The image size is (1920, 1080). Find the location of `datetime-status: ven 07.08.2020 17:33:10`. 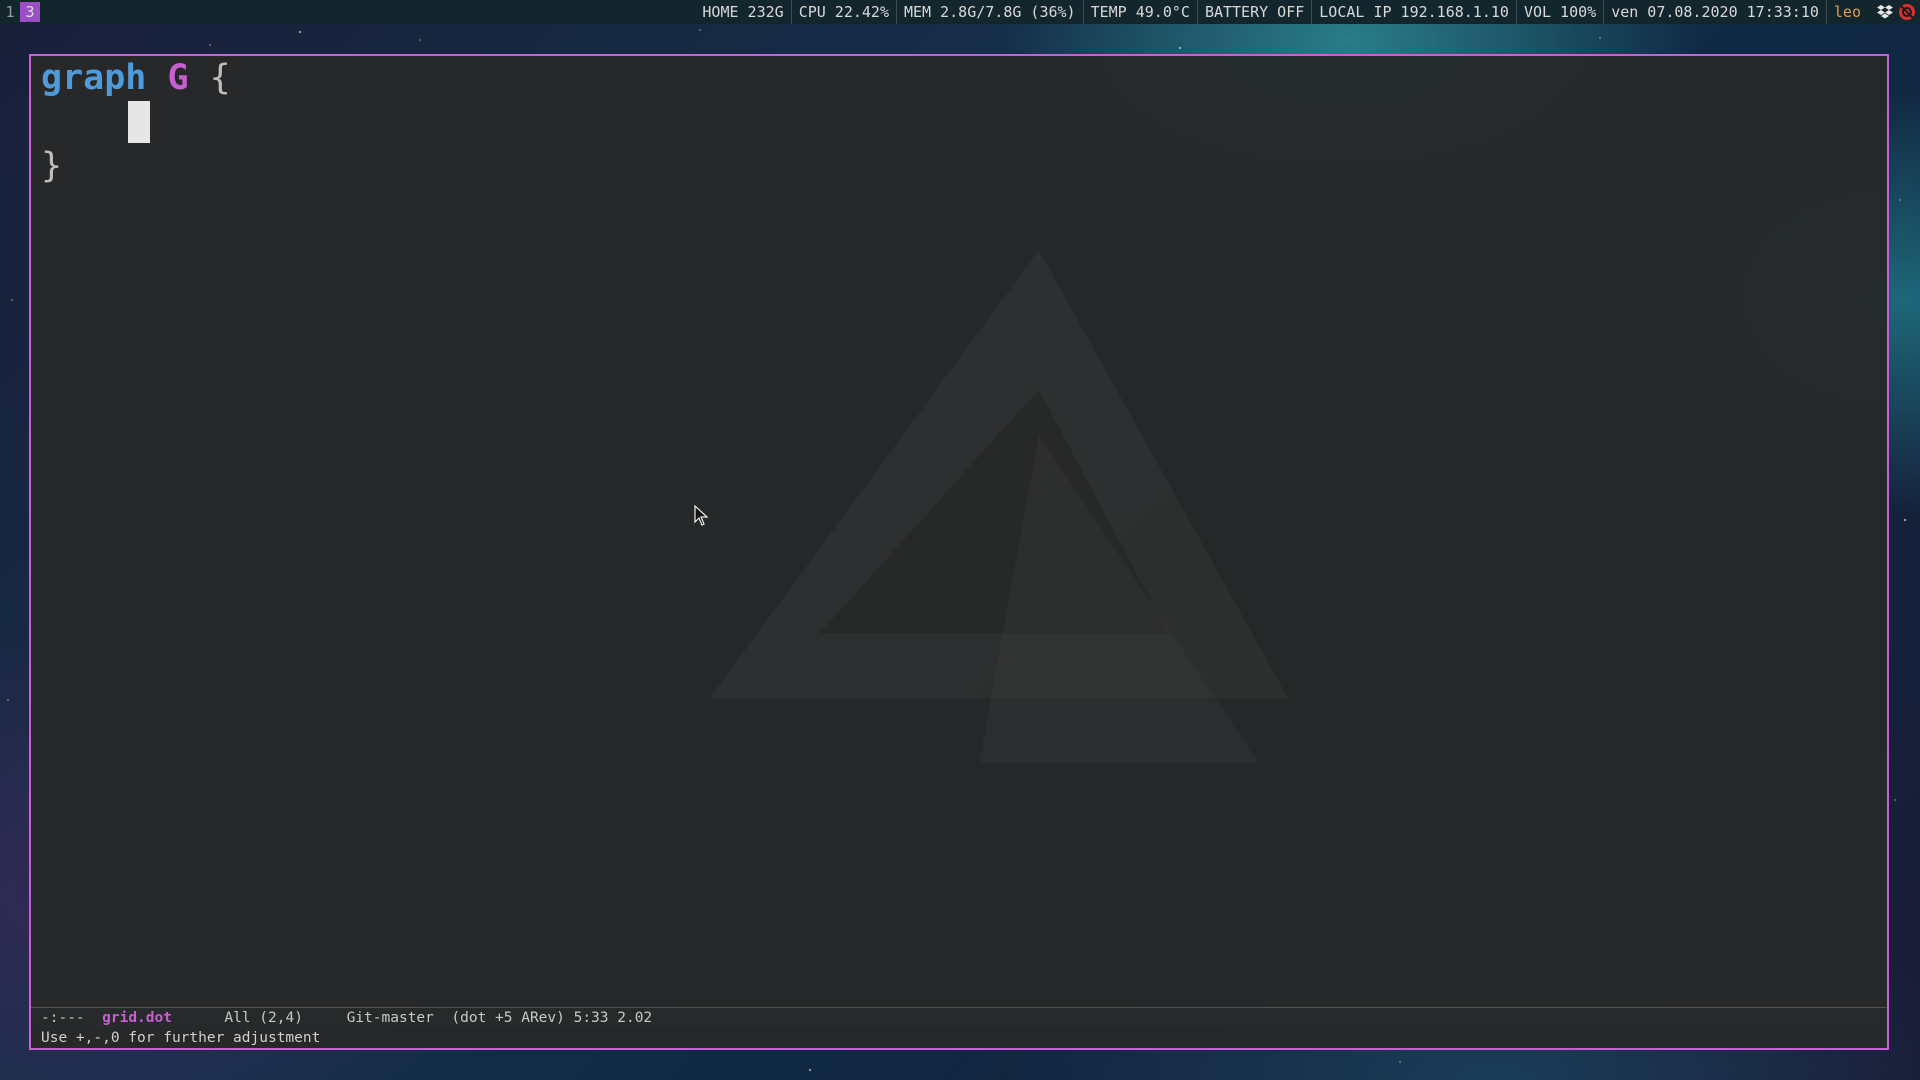

datetime-status: ven 07.08.2020 17:33:10 is located at coordinates (1715, 12).